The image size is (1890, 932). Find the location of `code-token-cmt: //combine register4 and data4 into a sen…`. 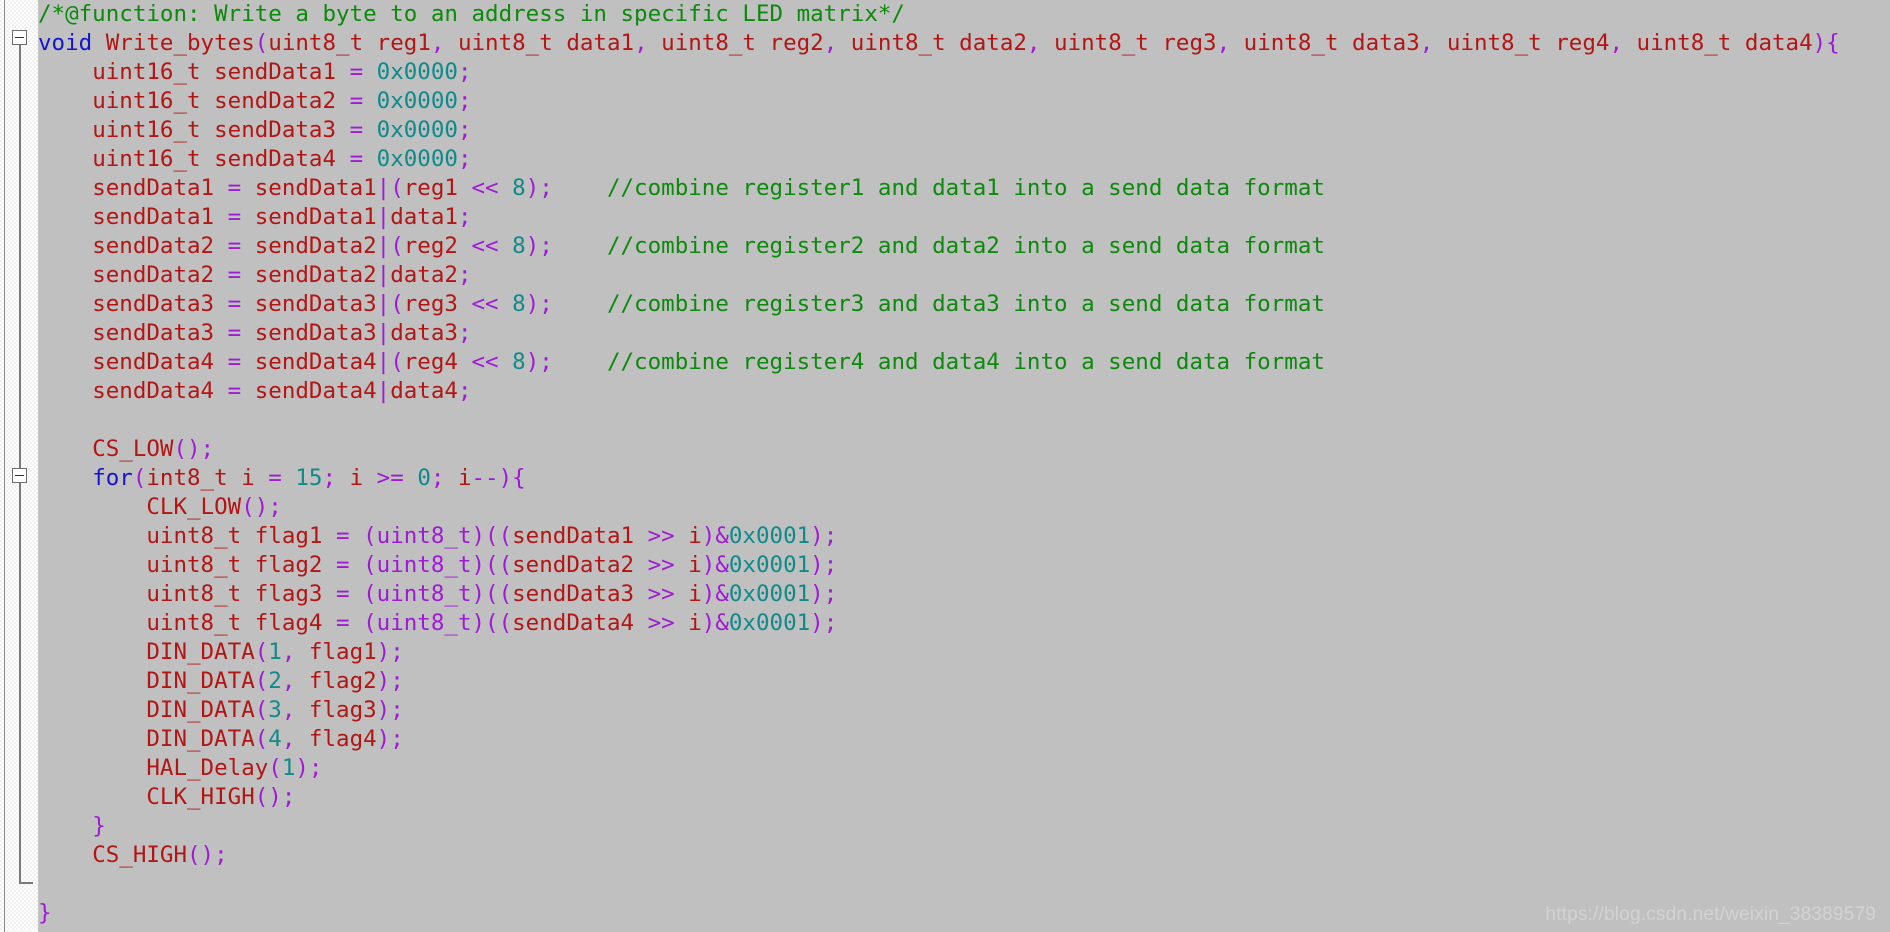

code-token-cmt: //combine register4 and data4 into a sen… is located at coordinates (965, 362).